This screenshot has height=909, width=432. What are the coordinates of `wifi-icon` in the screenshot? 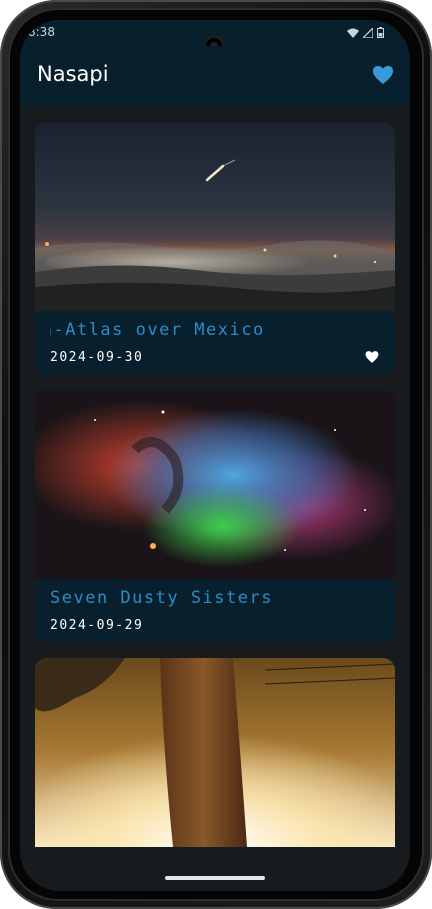 It's located at (353, 33).